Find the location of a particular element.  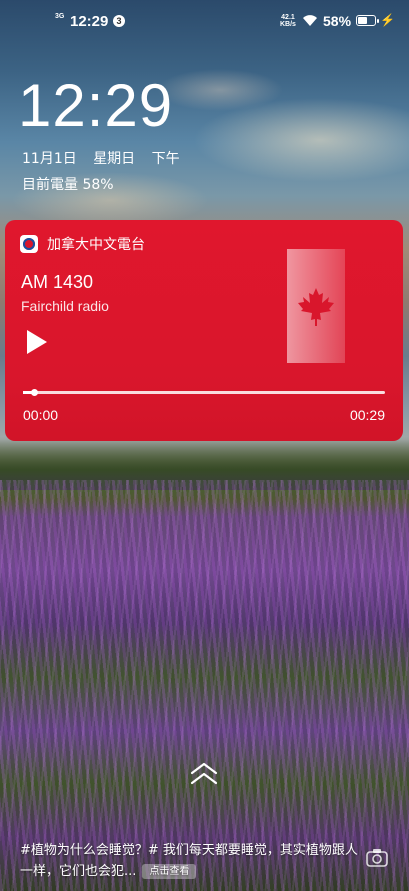

date: 11月1日 is located at coordinates (49, 159).